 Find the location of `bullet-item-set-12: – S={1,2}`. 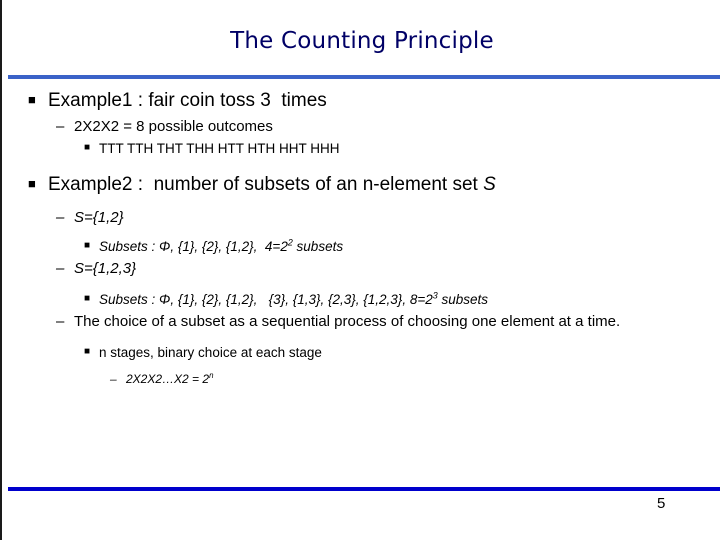

bullet-item-set-12: – S={1,2} is located at coordinates (361, 217).